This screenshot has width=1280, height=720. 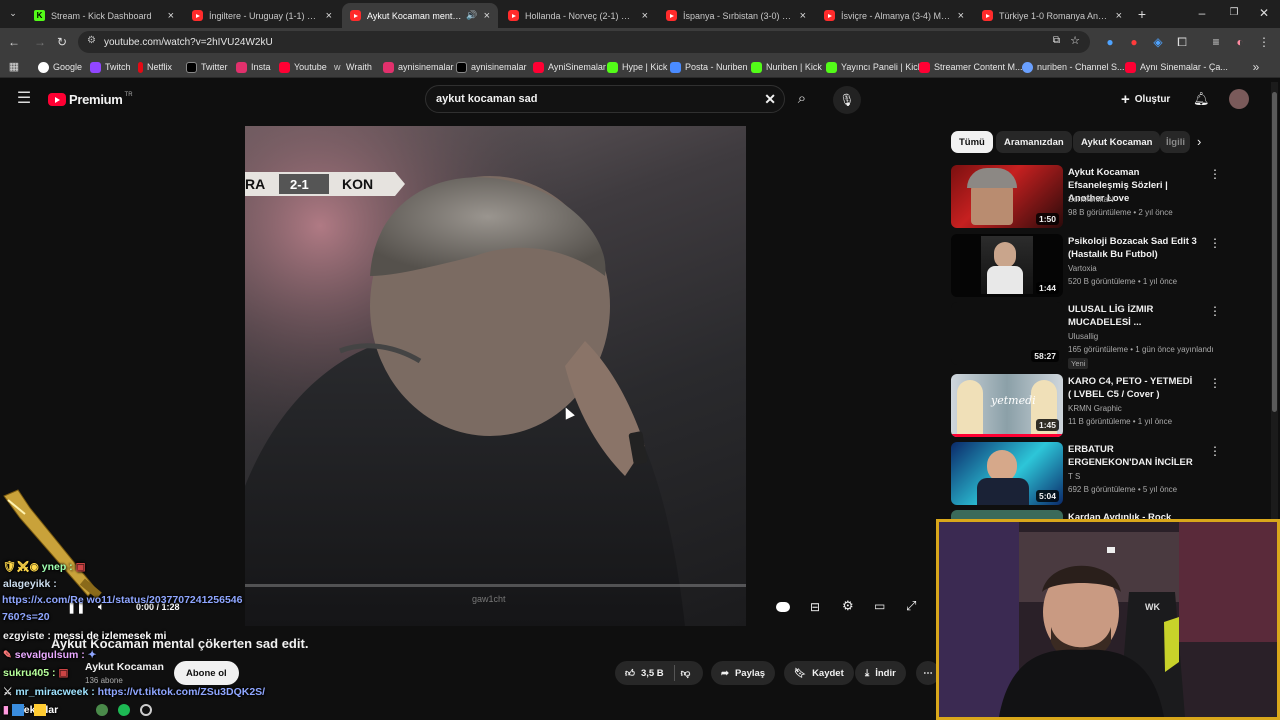 I want to click on bookmark-yayinci-paneli: Yayıncı Paneli | Kick, so click(x=874, y=67).